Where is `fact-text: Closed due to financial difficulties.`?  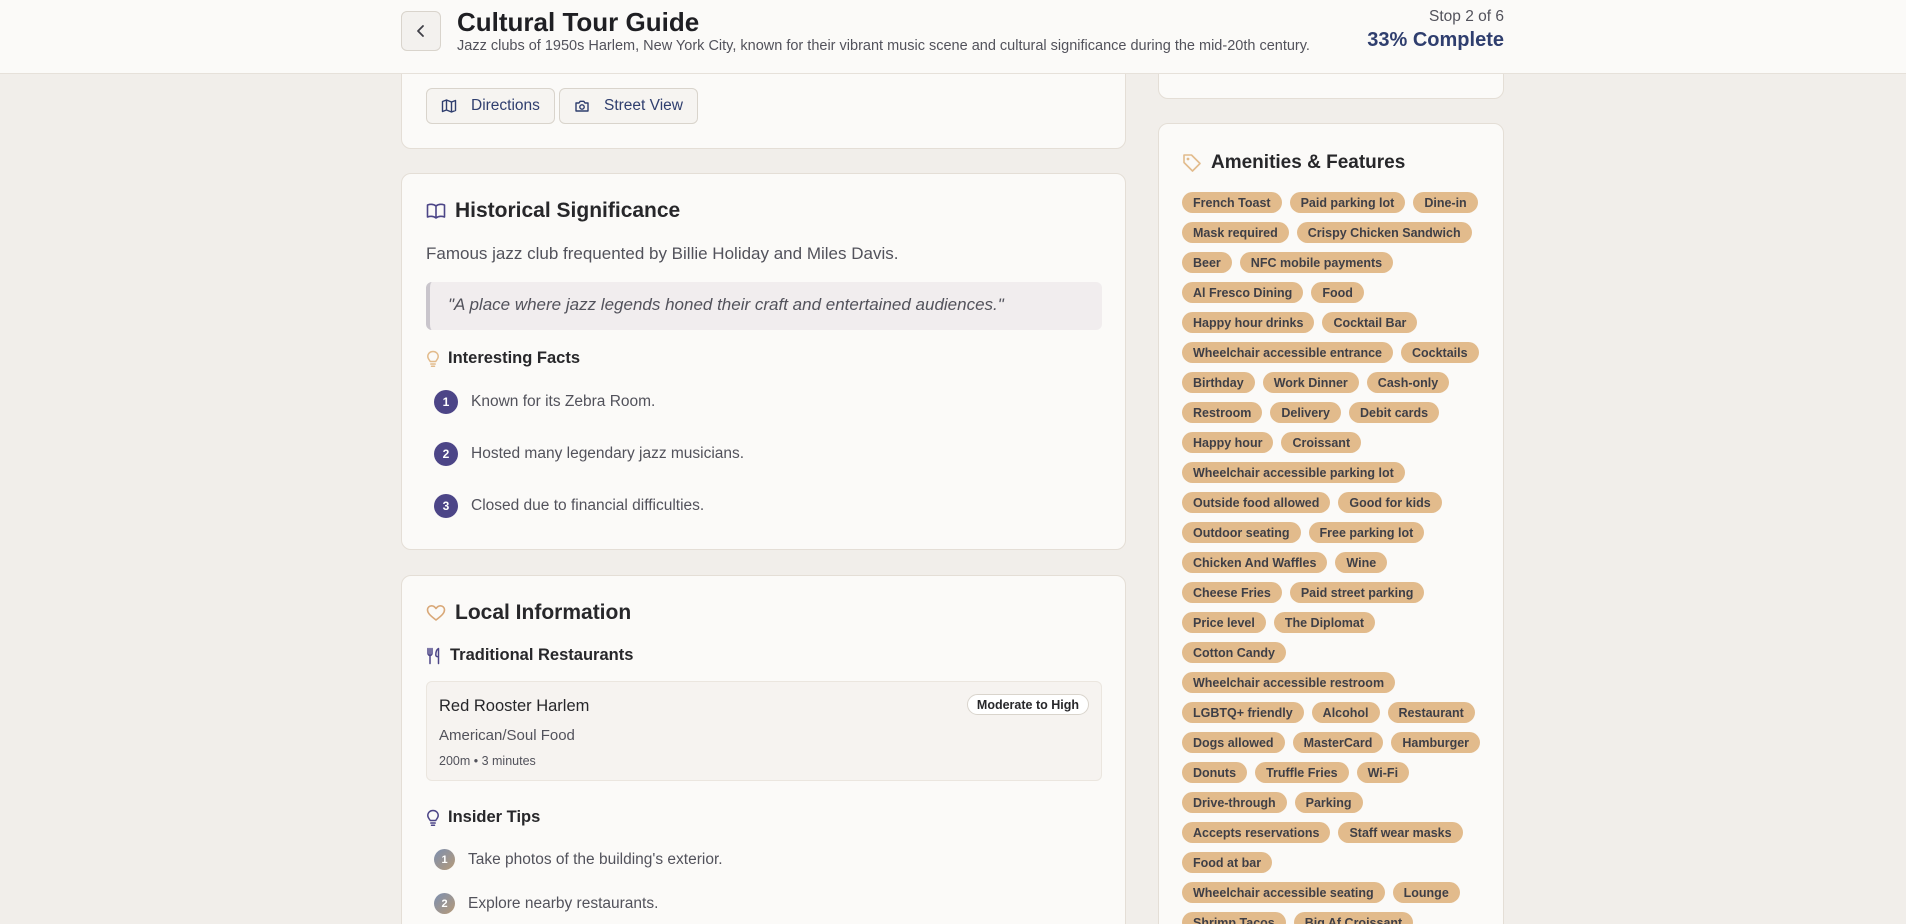 fact-text: Closed due to financial difficulties. is located at coordinates (588, 505).